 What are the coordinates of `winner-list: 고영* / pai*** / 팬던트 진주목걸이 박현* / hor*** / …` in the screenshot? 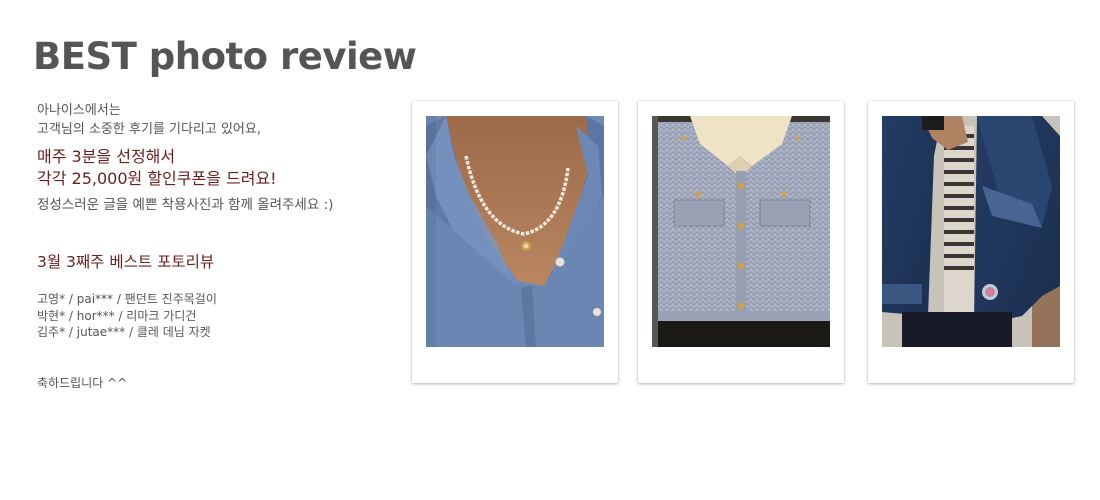 It's located at (217, 316).